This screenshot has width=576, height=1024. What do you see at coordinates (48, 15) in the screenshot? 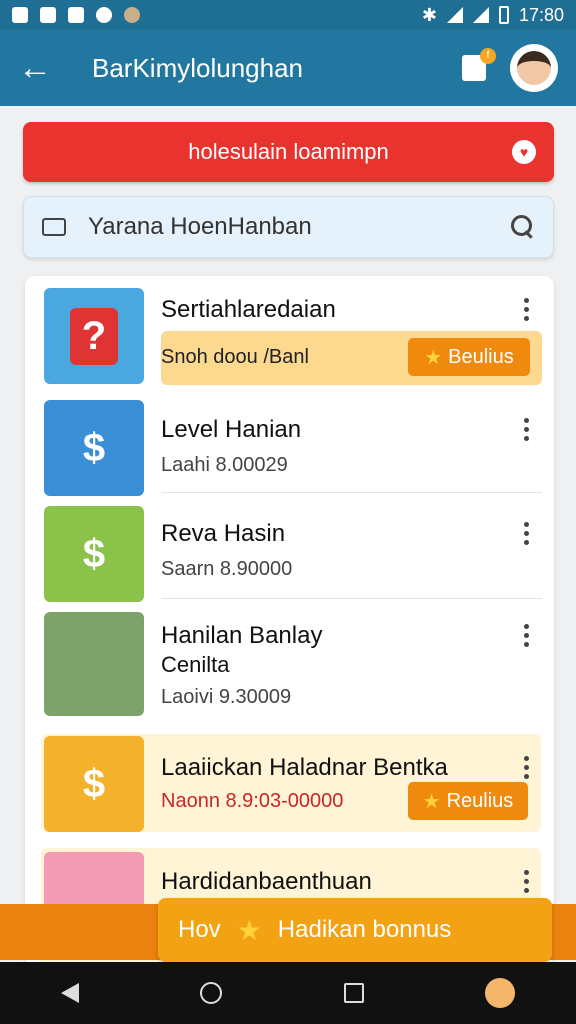
I see `mail-icon` at bounding box center [48, 15].